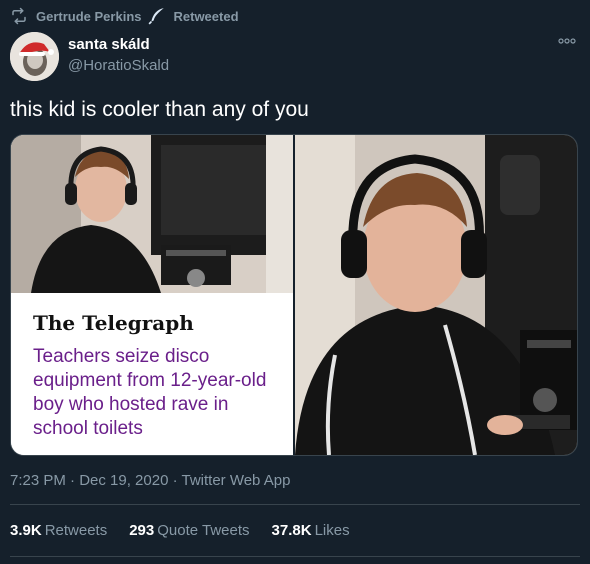 Image resolution: width=590 pixels, height=564 pixels. I want to click on retweet-header: Gertrude Perkins Retweeted, so click(124, 16).